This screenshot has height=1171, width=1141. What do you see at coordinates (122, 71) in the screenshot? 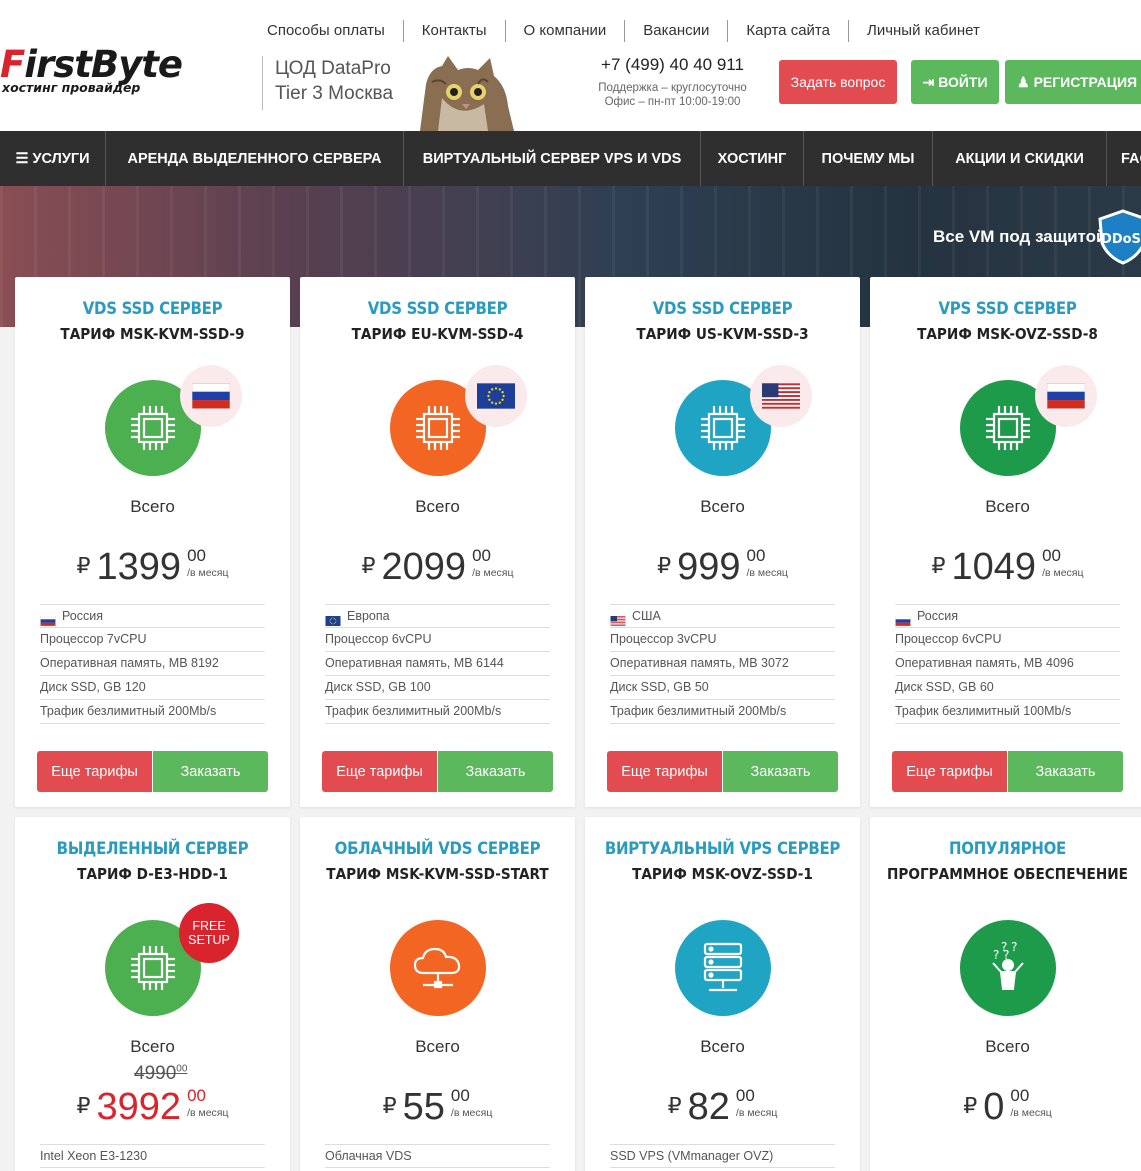
I see `logo: FirstByte хостинг провайдер` at bounding box center [122, 71].